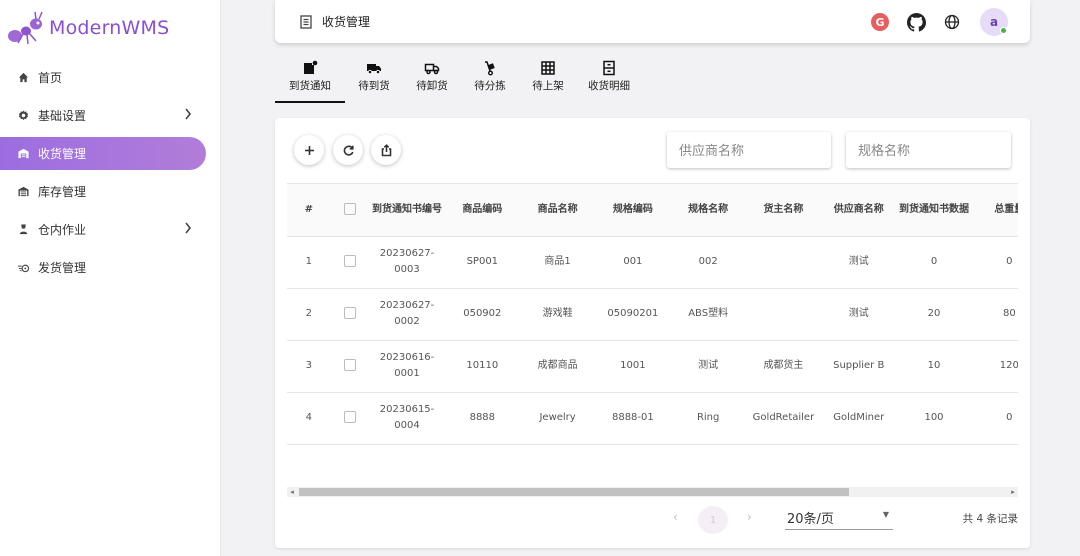 This screenshot has width=1080, height=556. I want to click on chevron-right-icon, so click(189, 229).